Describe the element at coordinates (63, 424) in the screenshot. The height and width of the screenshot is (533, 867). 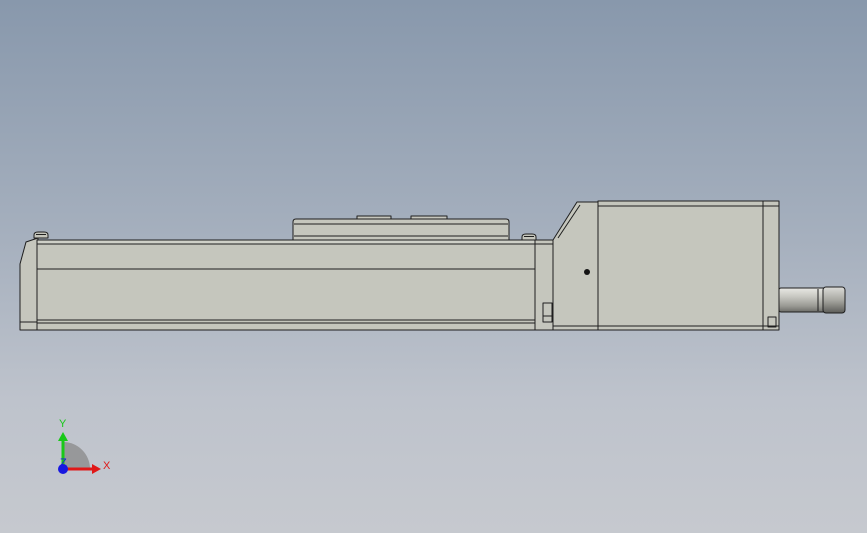
I see `y-axis-label: Y` at that location.